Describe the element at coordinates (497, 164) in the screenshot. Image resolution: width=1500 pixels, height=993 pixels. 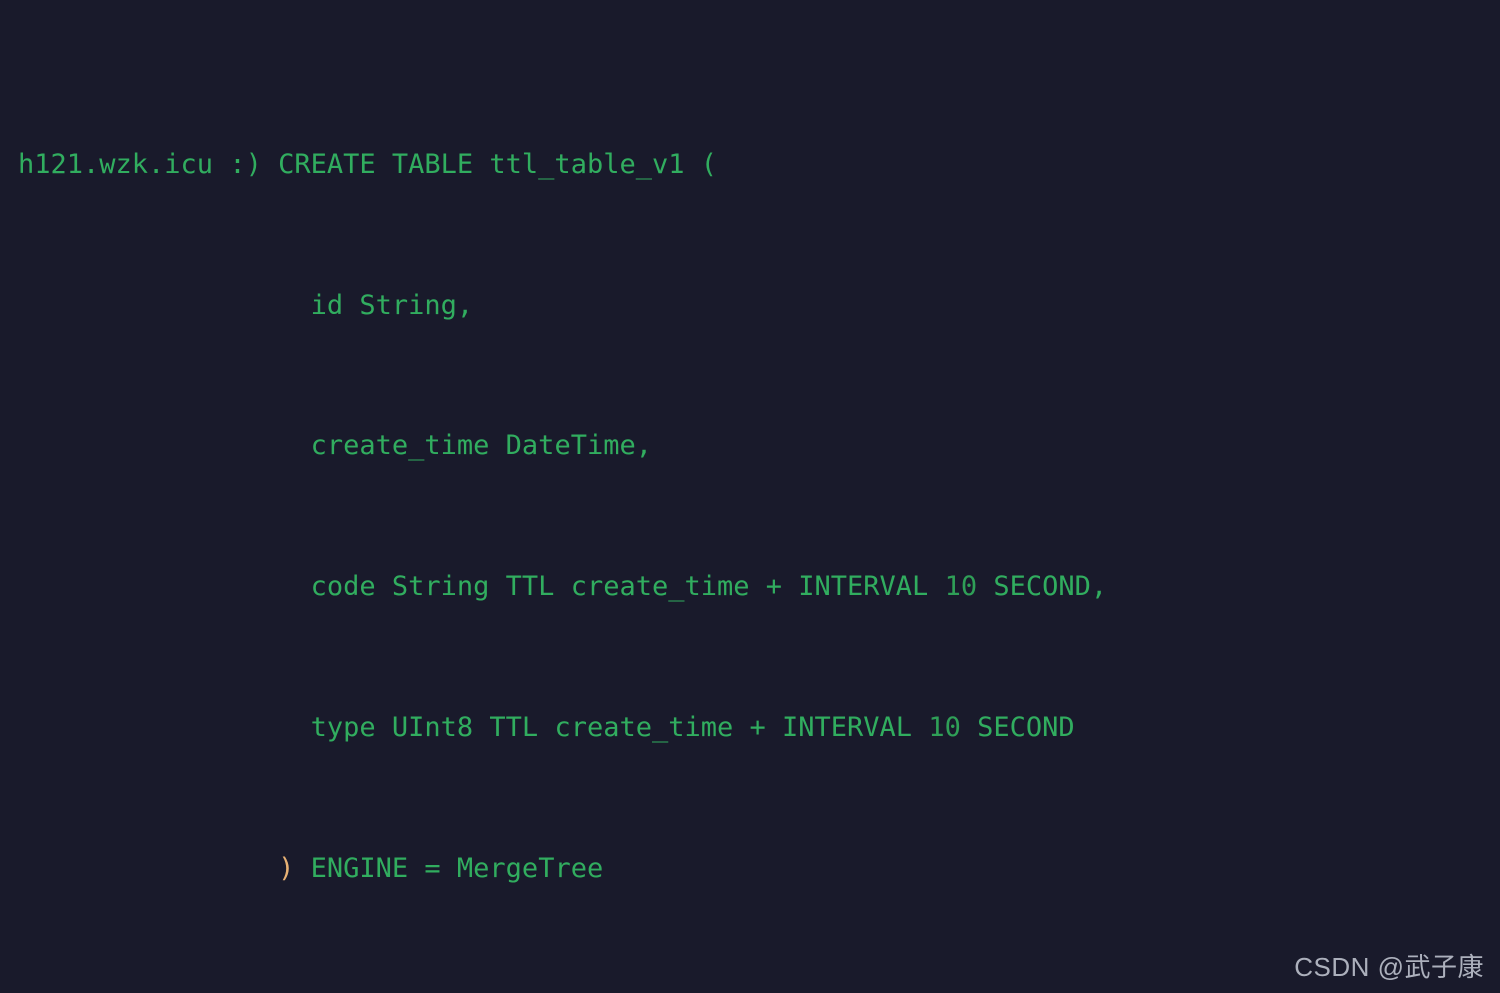
I see `echo-create-command: CREATE TABLE ttl_table_v1 (` at that location.